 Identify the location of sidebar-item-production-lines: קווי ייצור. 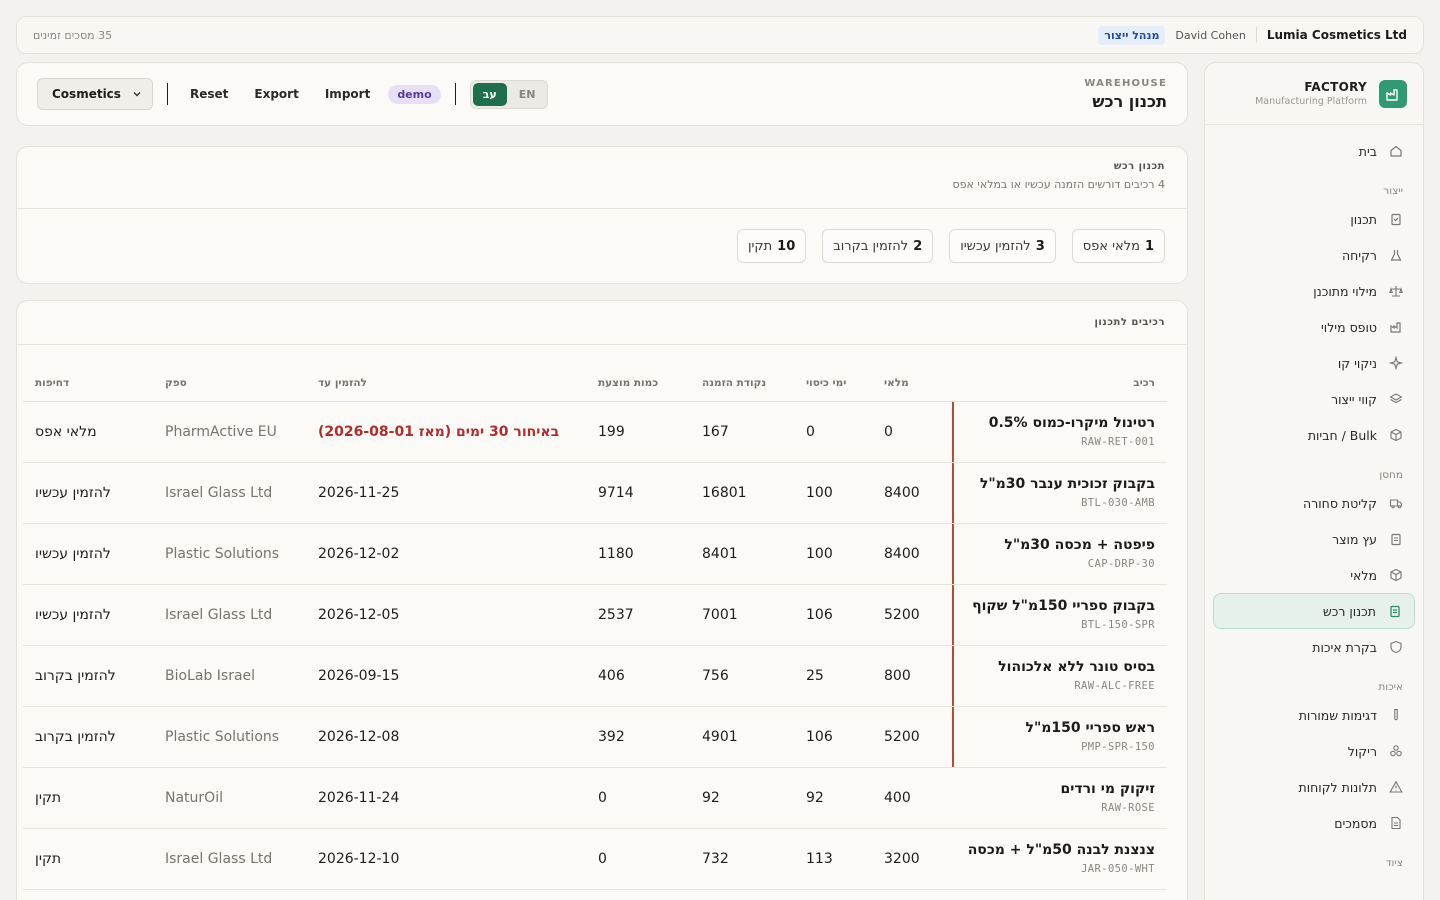
(1314, 399).